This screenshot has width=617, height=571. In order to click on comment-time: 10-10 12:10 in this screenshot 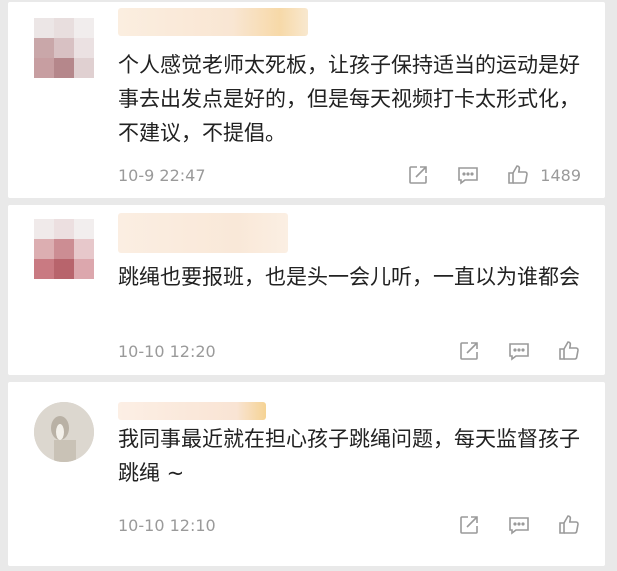, I will do `click(167, 525)`.